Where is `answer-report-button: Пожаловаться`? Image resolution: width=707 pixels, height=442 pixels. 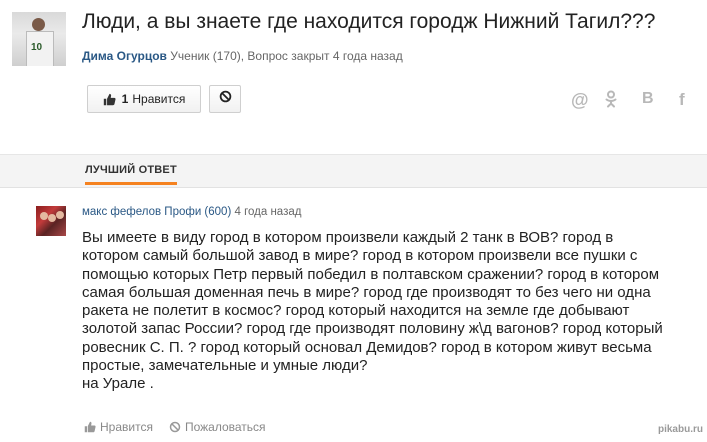 answer-report-button: Пожаловаться is located at coordinates (217, 427).